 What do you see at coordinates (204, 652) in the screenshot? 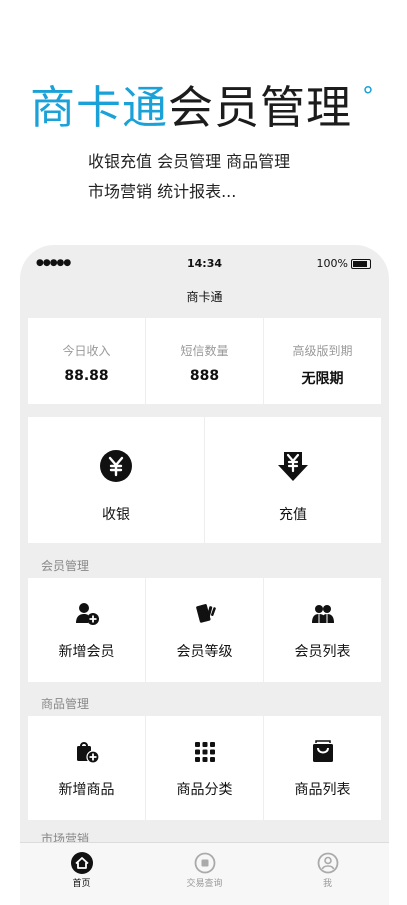
I see `member-level-label: 会员等级` at bounding box center [204, 652].